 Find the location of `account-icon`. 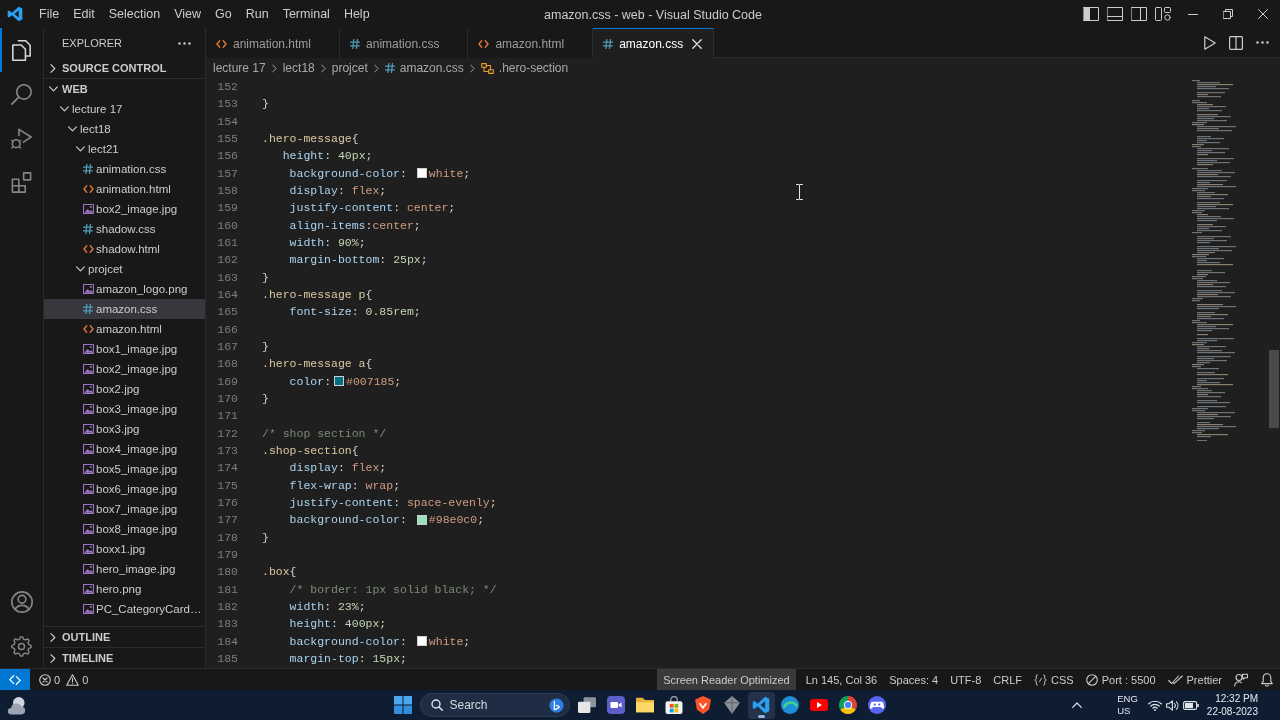

account-icon is located at coordinates (22, 602).